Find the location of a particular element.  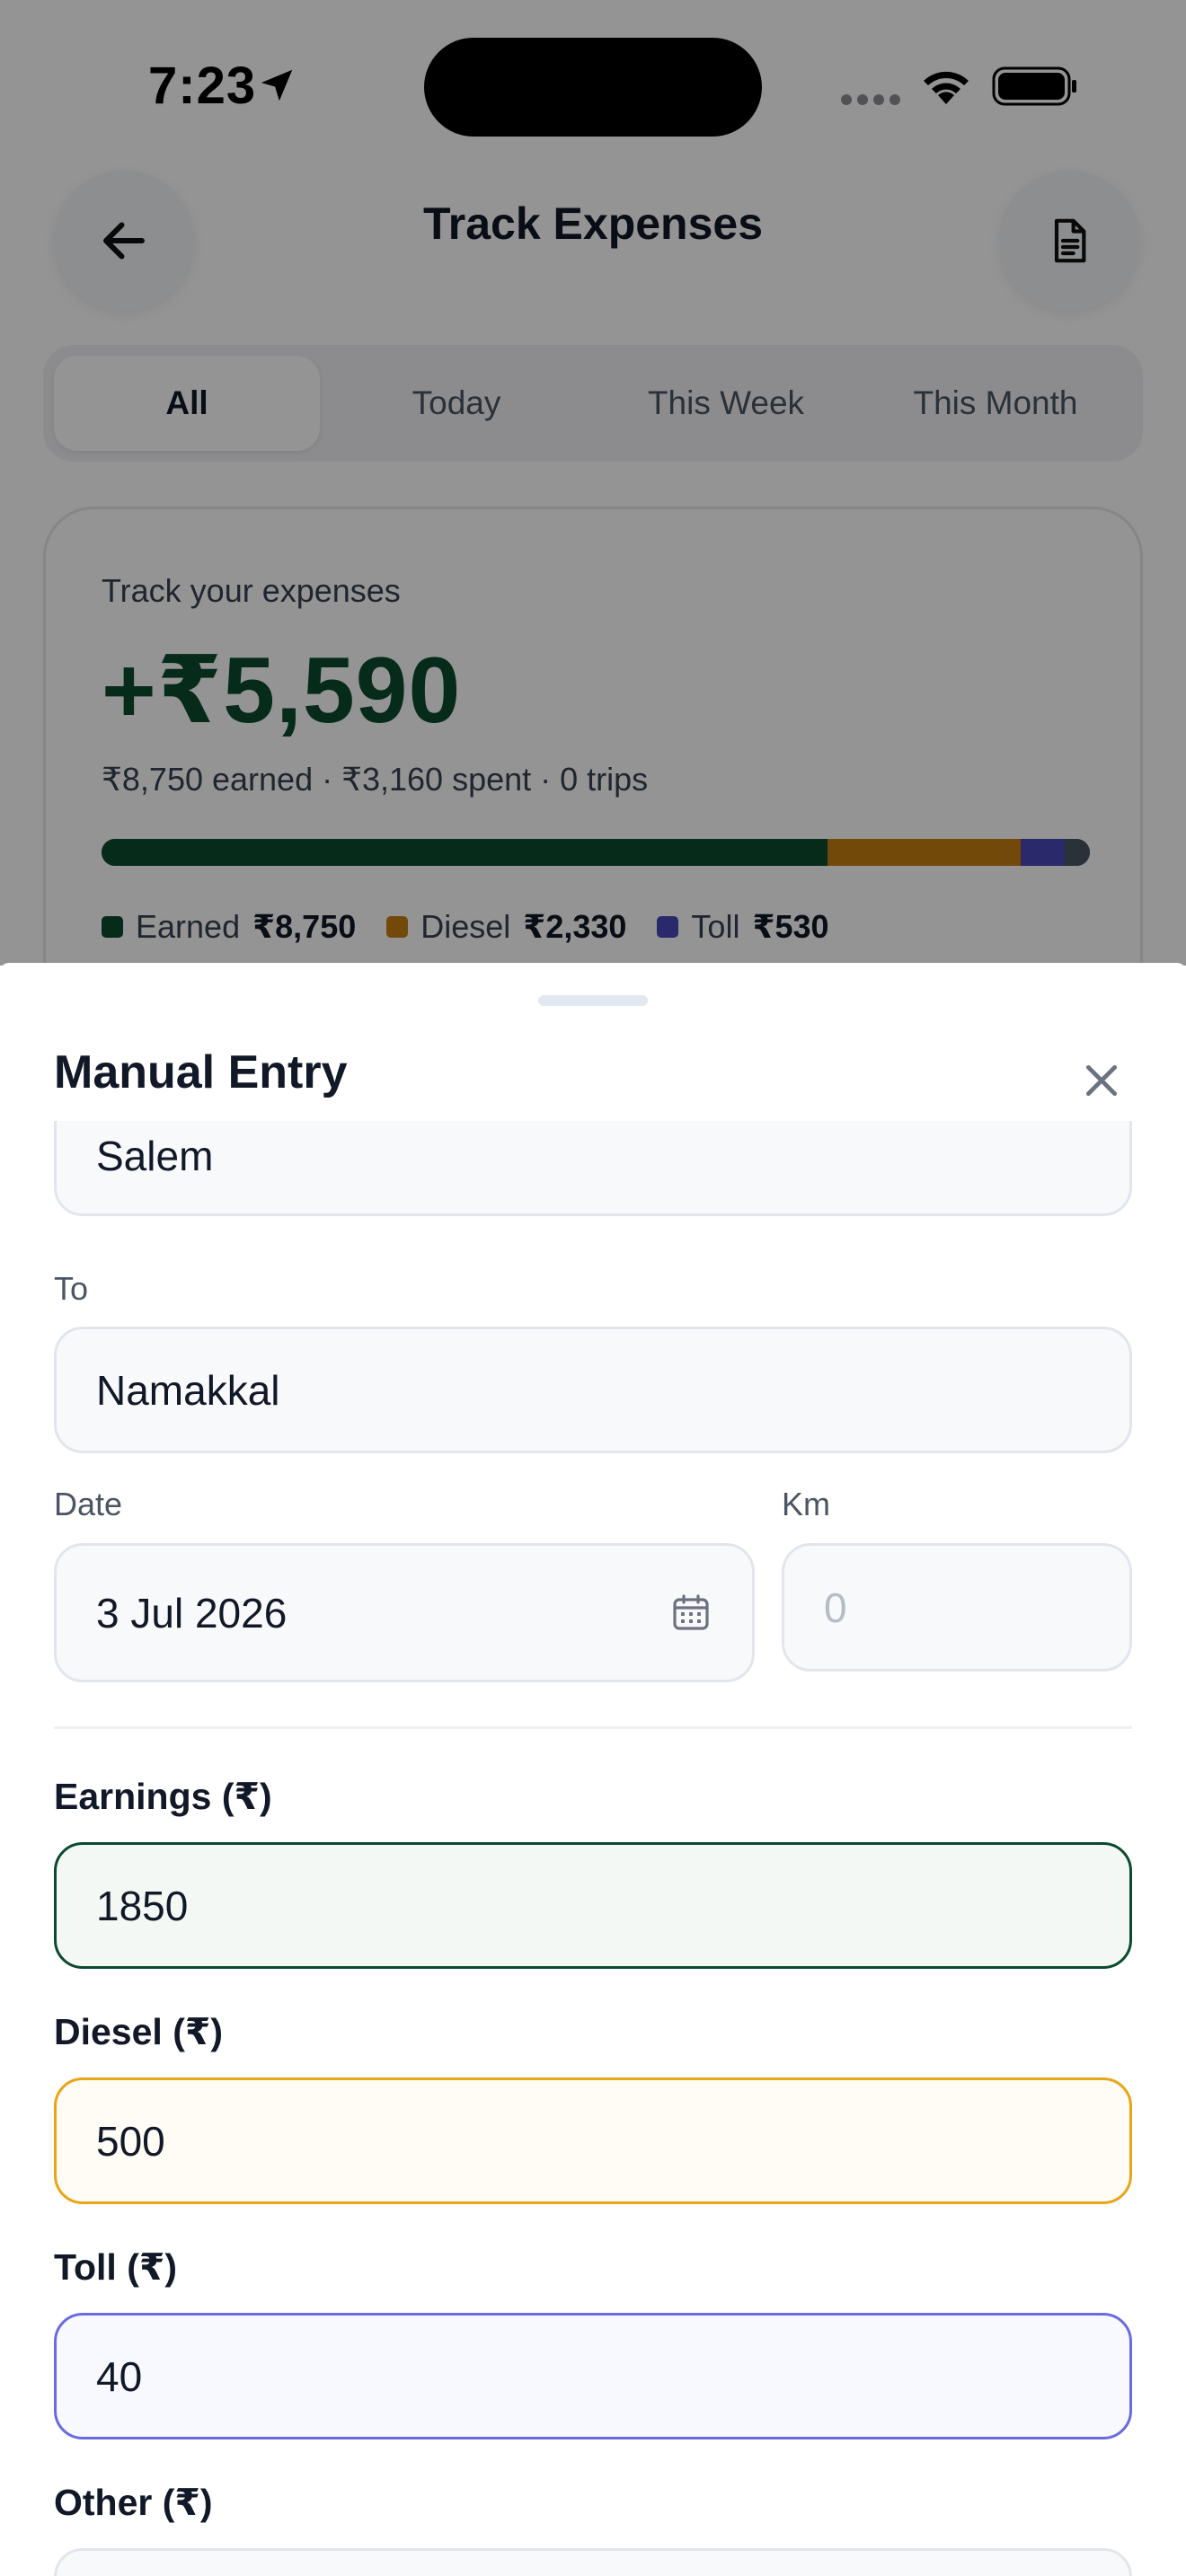

close-button is located at coordinates (1101, 1080).